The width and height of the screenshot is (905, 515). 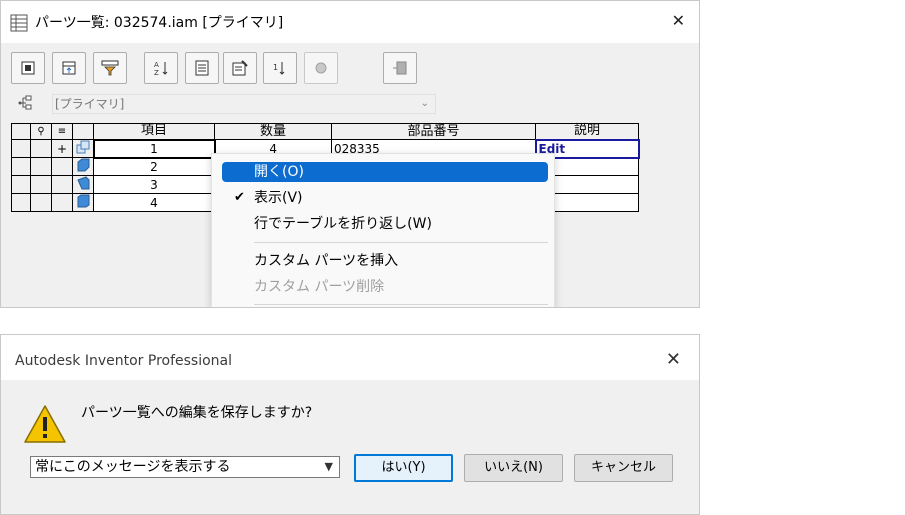 I want to click on cell-item: 4, so click(x=154, y=202).